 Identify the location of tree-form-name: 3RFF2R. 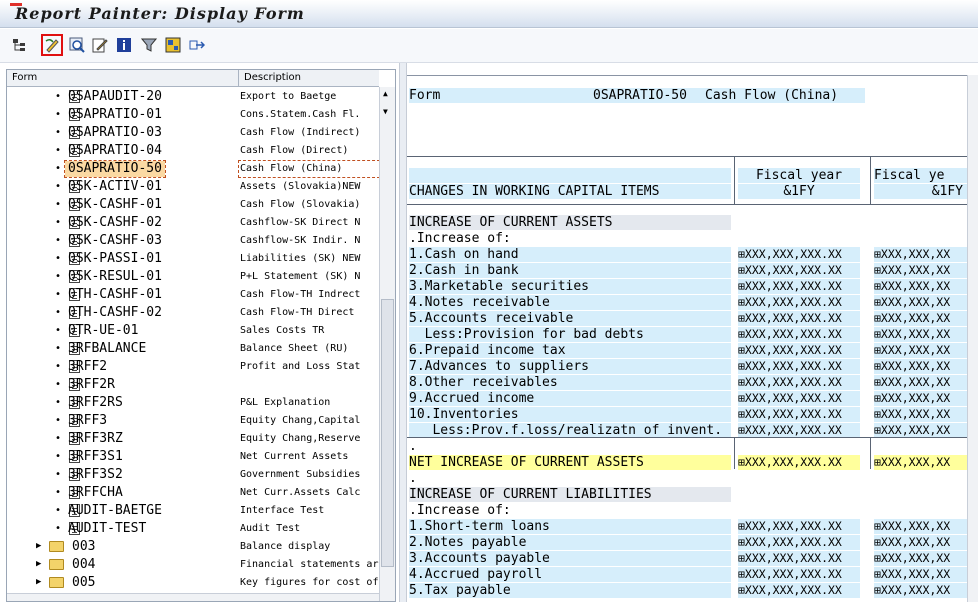
(91, 385).